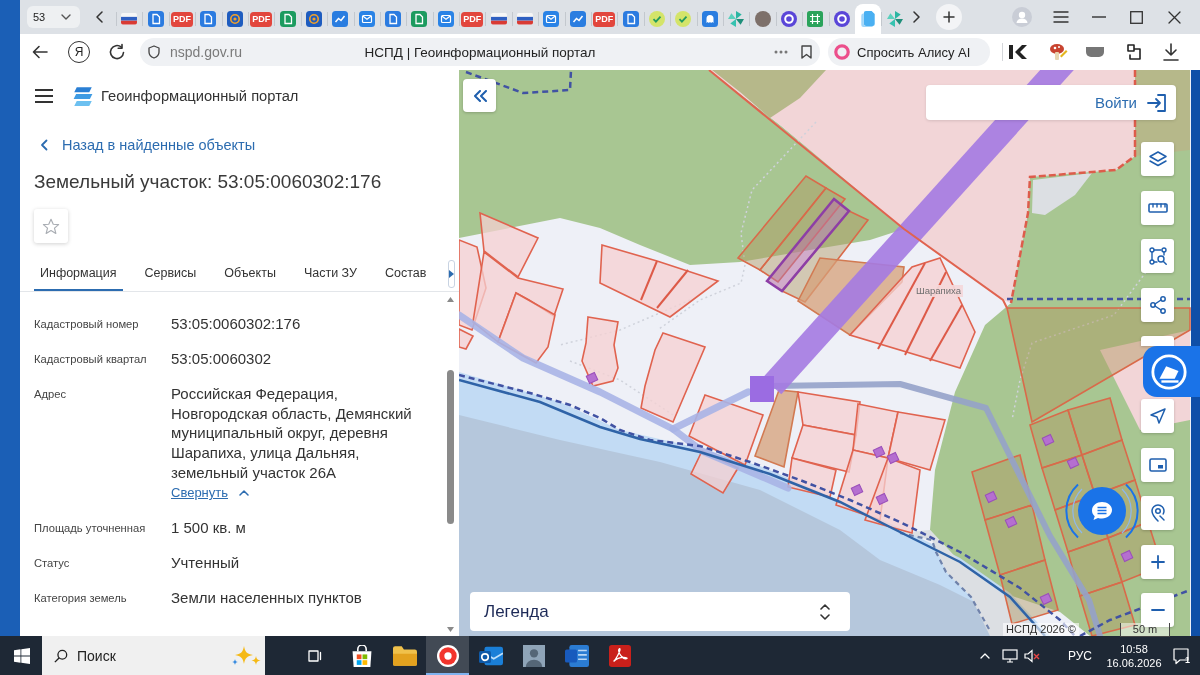 This screenshot has height=675, width=1200. I want to click on collapse-link: Свернуть, so click(210, 492).